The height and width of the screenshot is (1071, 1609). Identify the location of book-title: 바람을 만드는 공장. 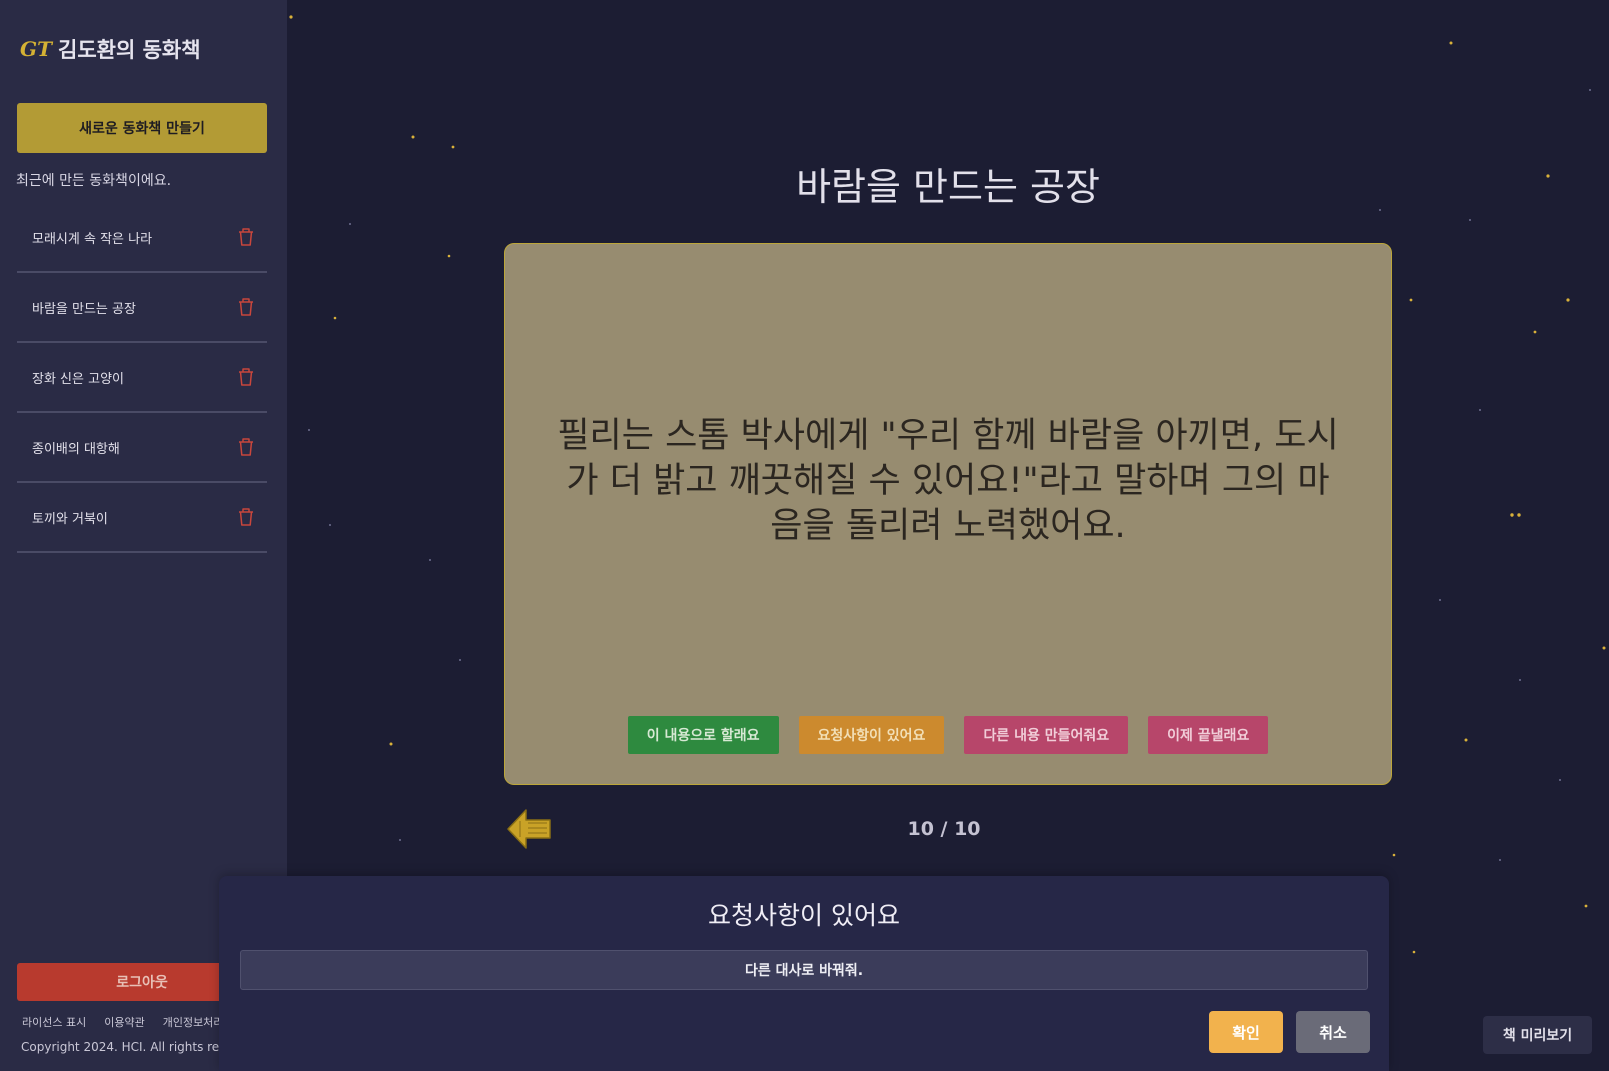
(84, 309).